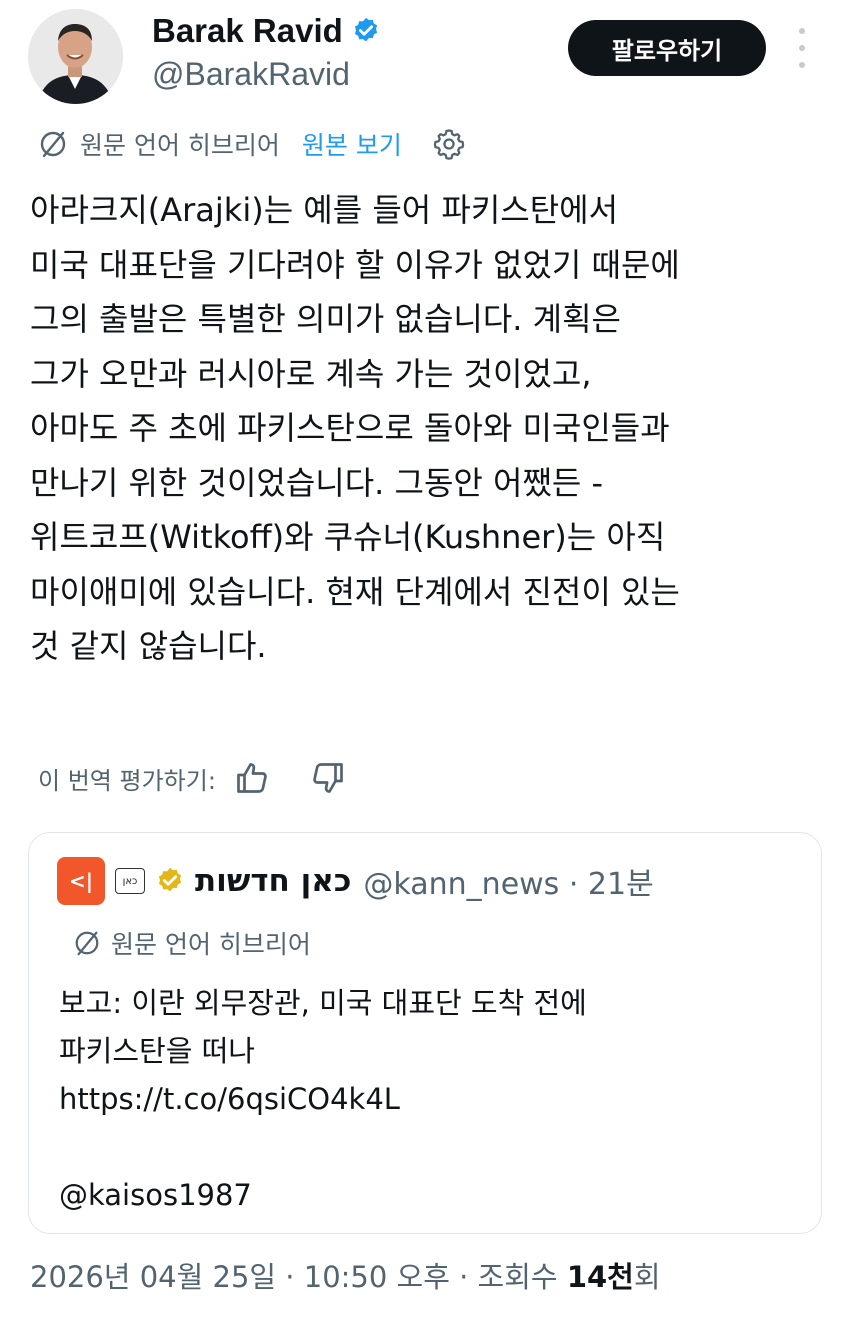 This screenshot has height=1319, width=850. What do you see at coordinates (252, 778) in the screenshot?
I see `thumbs-up-icon` at bounding box center [252, 778].